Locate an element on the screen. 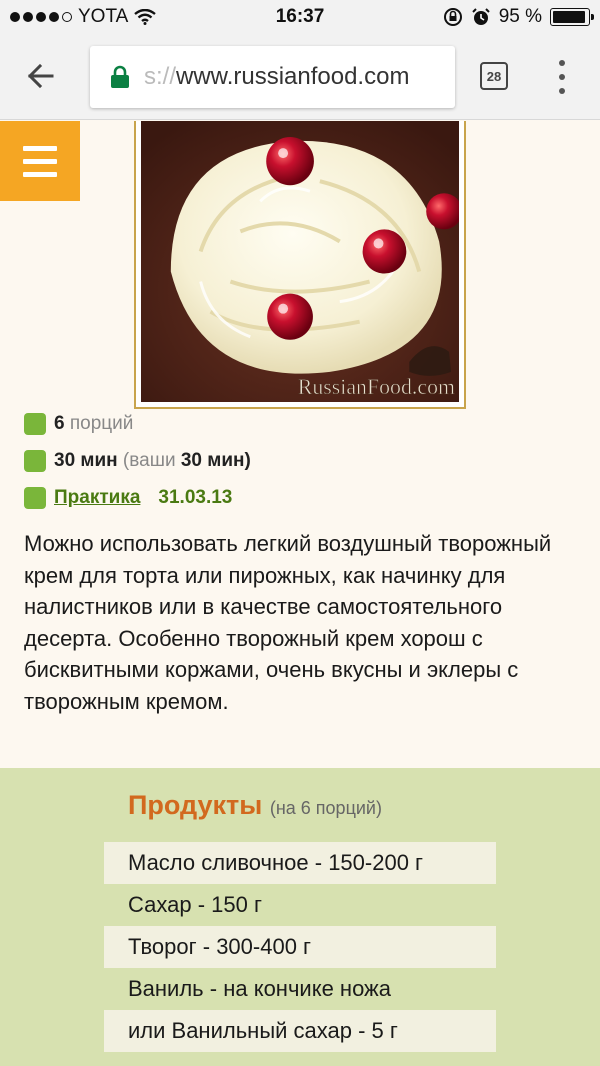  author-row: Практика 31.03.13 is located at coordinates (128, 498).